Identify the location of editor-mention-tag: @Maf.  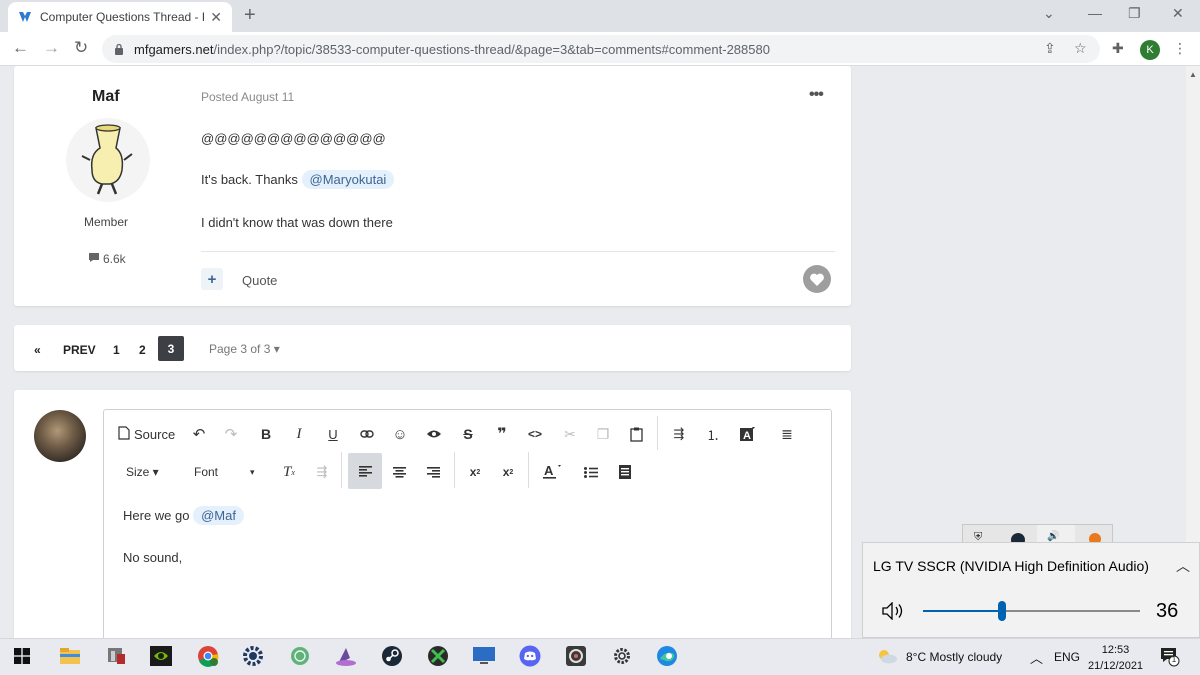
(218, 515).